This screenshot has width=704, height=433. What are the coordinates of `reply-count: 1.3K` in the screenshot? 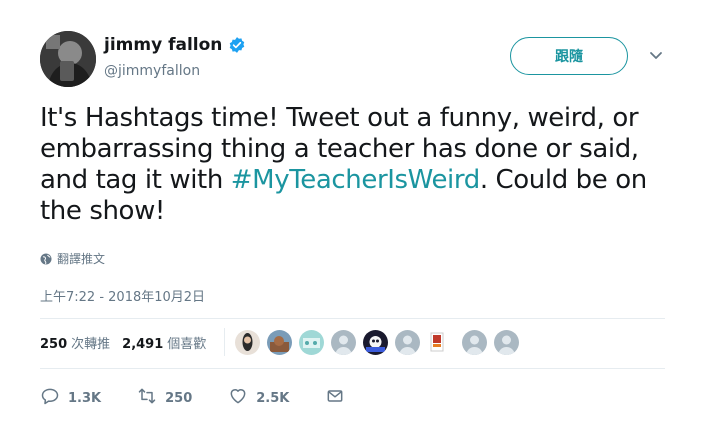 It's located at (85, 398).